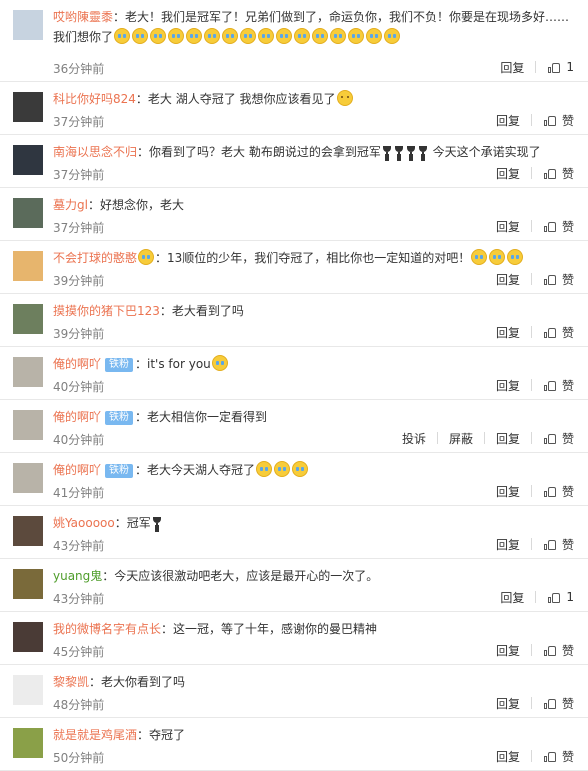 The height and width of the screenshot is (771, 588). I want to click on username-link: 就是就是鸡尾酒, so click(95, 735).